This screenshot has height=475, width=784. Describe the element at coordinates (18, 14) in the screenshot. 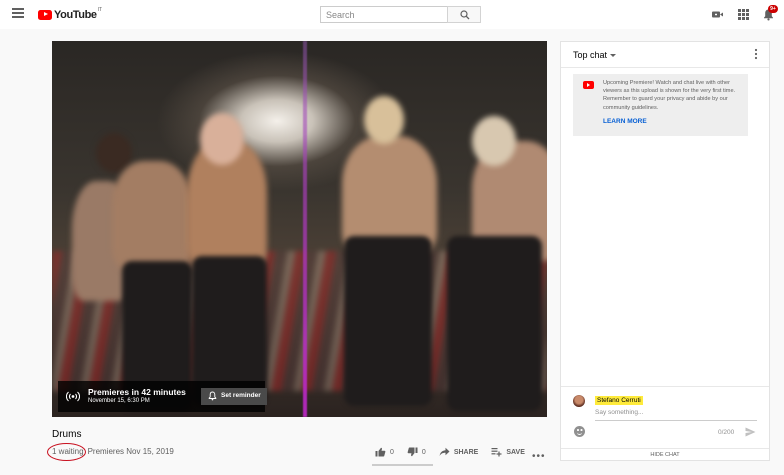

I see `menu-icon` at that location.